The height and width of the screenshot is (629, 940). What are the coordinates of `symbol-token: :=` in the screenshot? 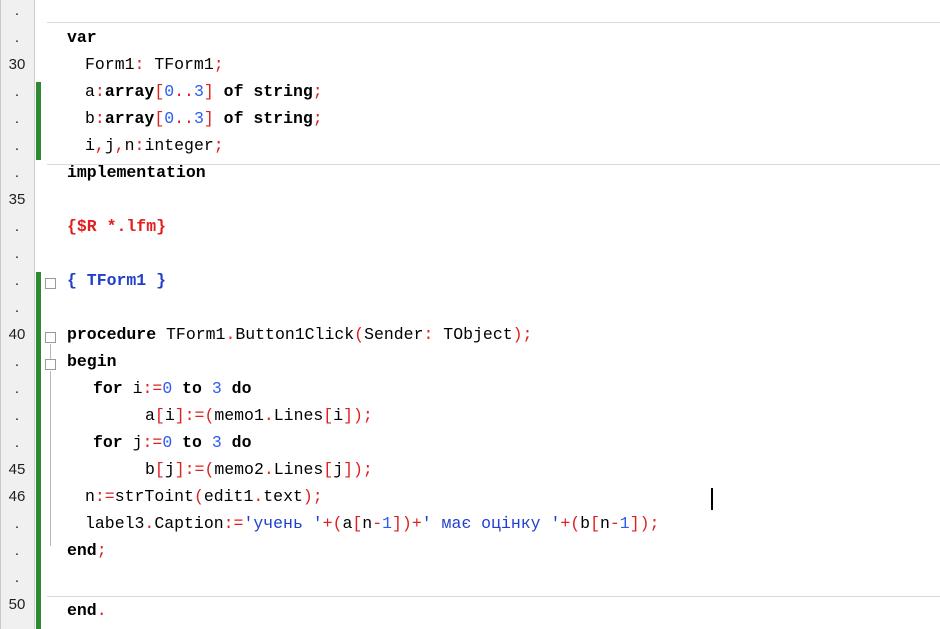 It's located at (152, 388).